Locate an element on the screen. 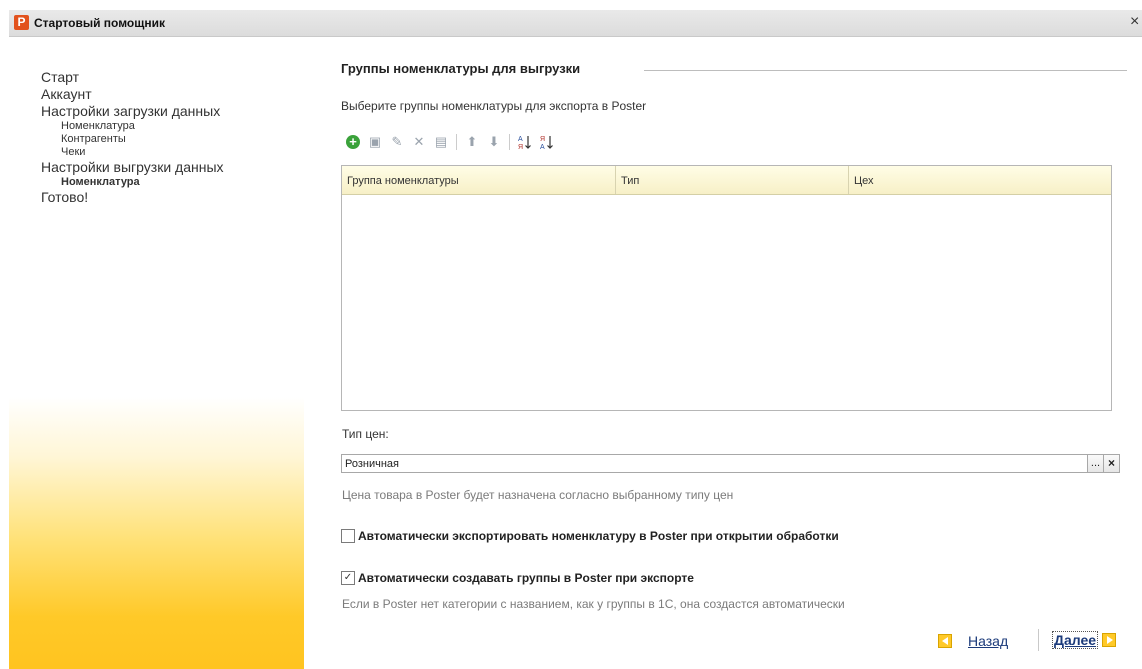  sort-desc-icon: Я A is located at coordinates (546, 143).